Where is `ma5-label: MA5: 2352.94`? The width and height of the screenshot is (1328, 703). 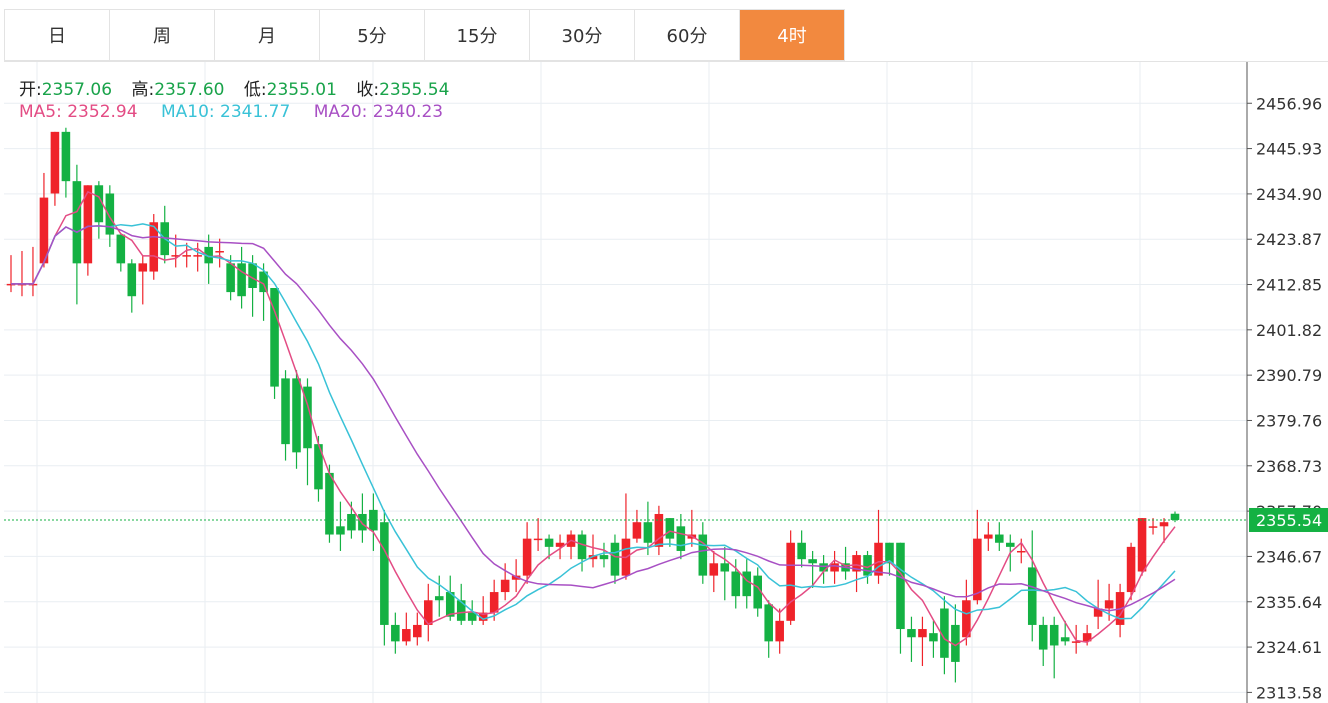 ma5-label: MA5: 2352.94 is located at coordinates (78, 112).